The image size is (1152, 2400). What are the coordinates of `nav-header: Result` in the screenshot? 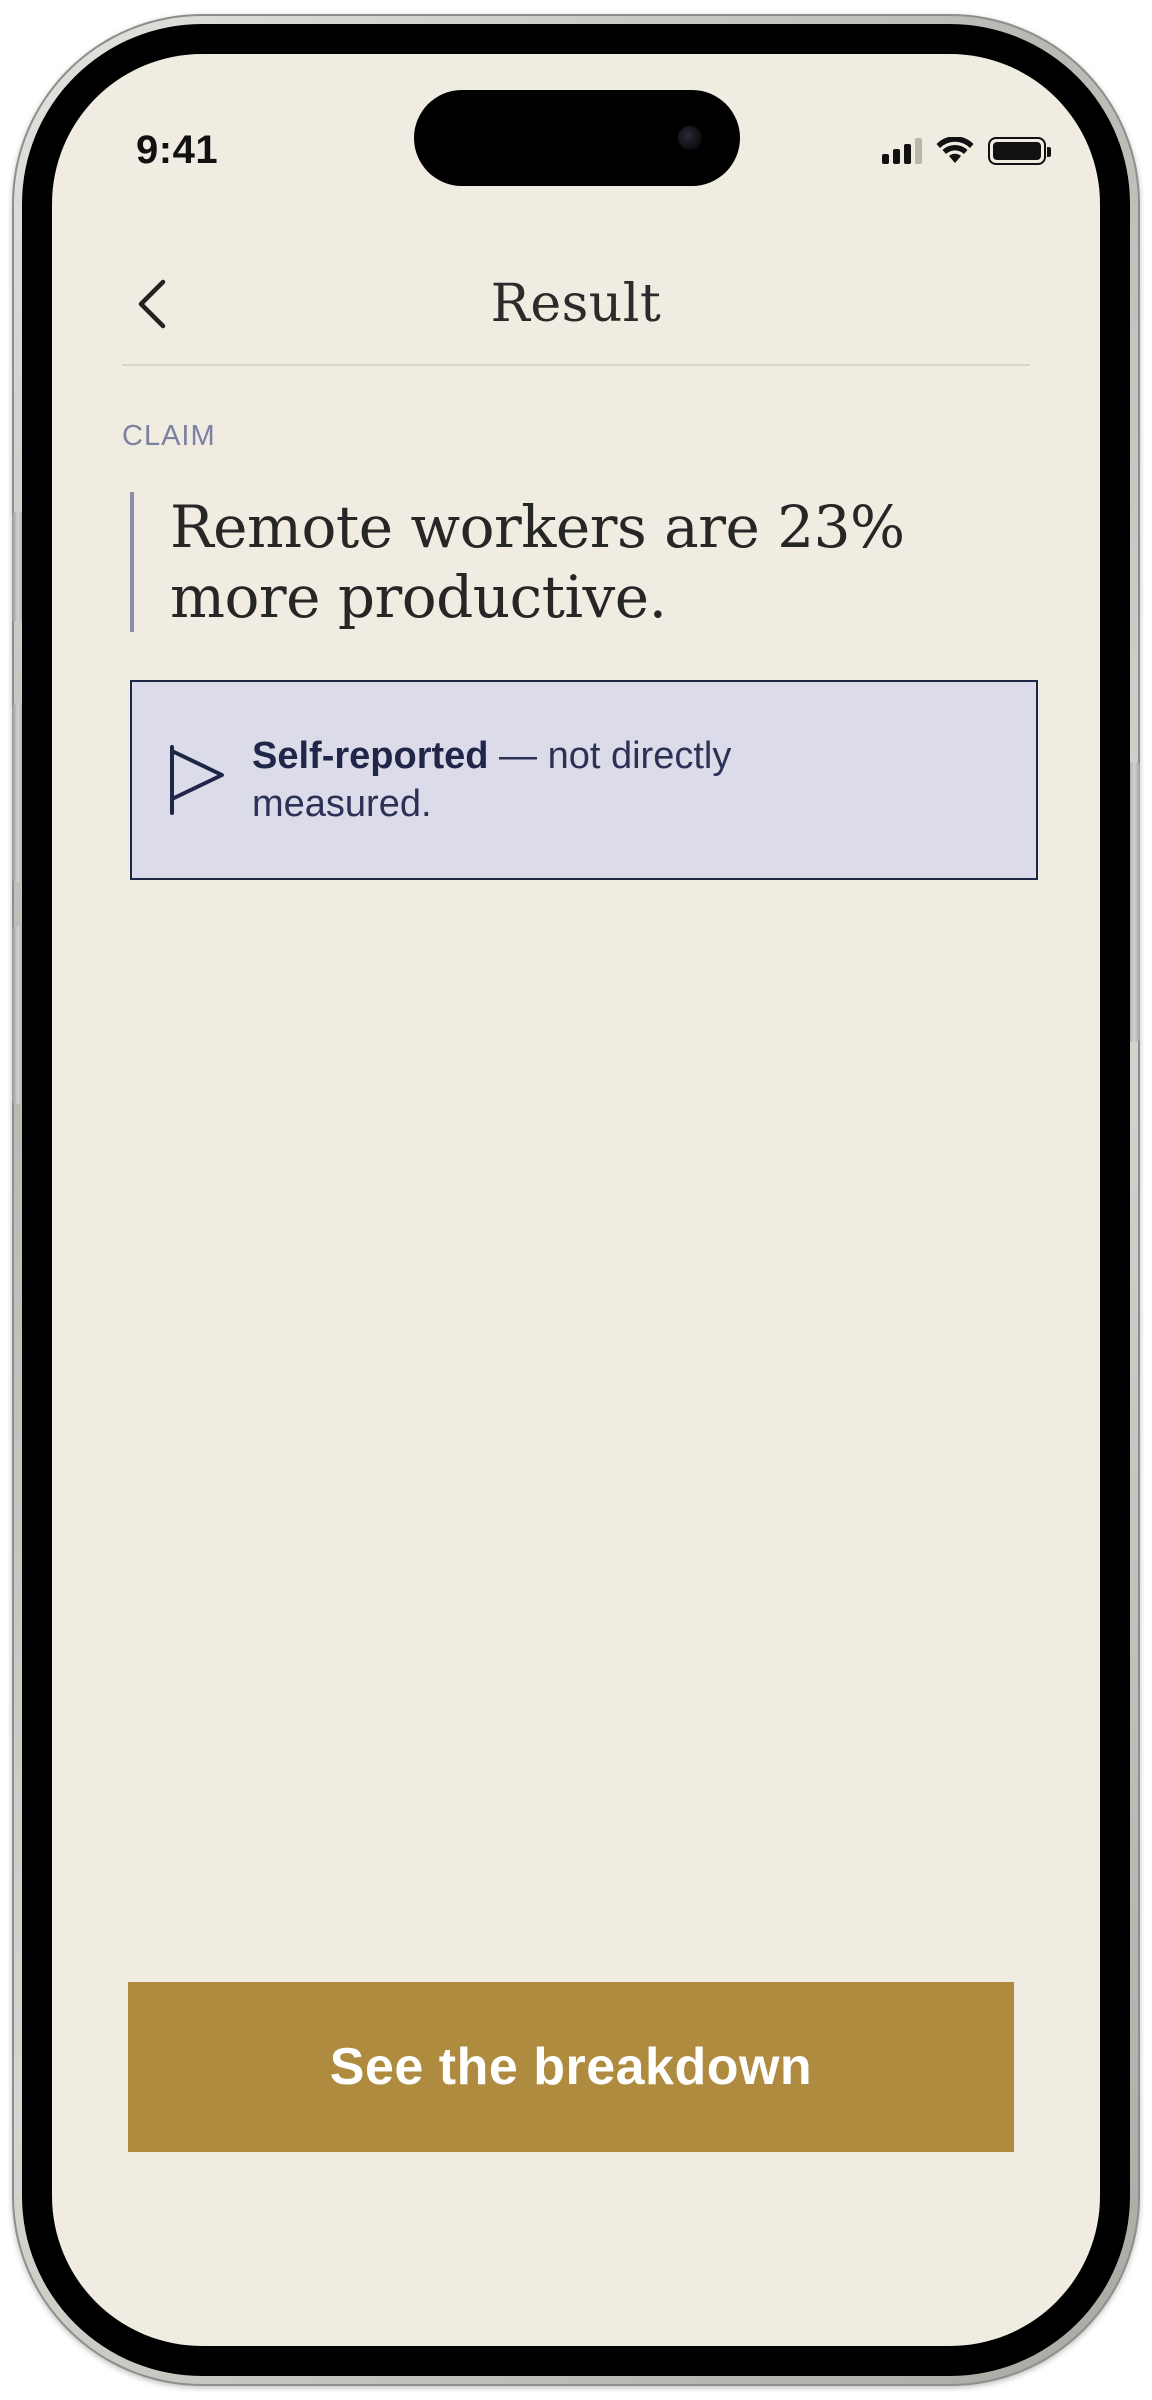 It's located at (576, 310).